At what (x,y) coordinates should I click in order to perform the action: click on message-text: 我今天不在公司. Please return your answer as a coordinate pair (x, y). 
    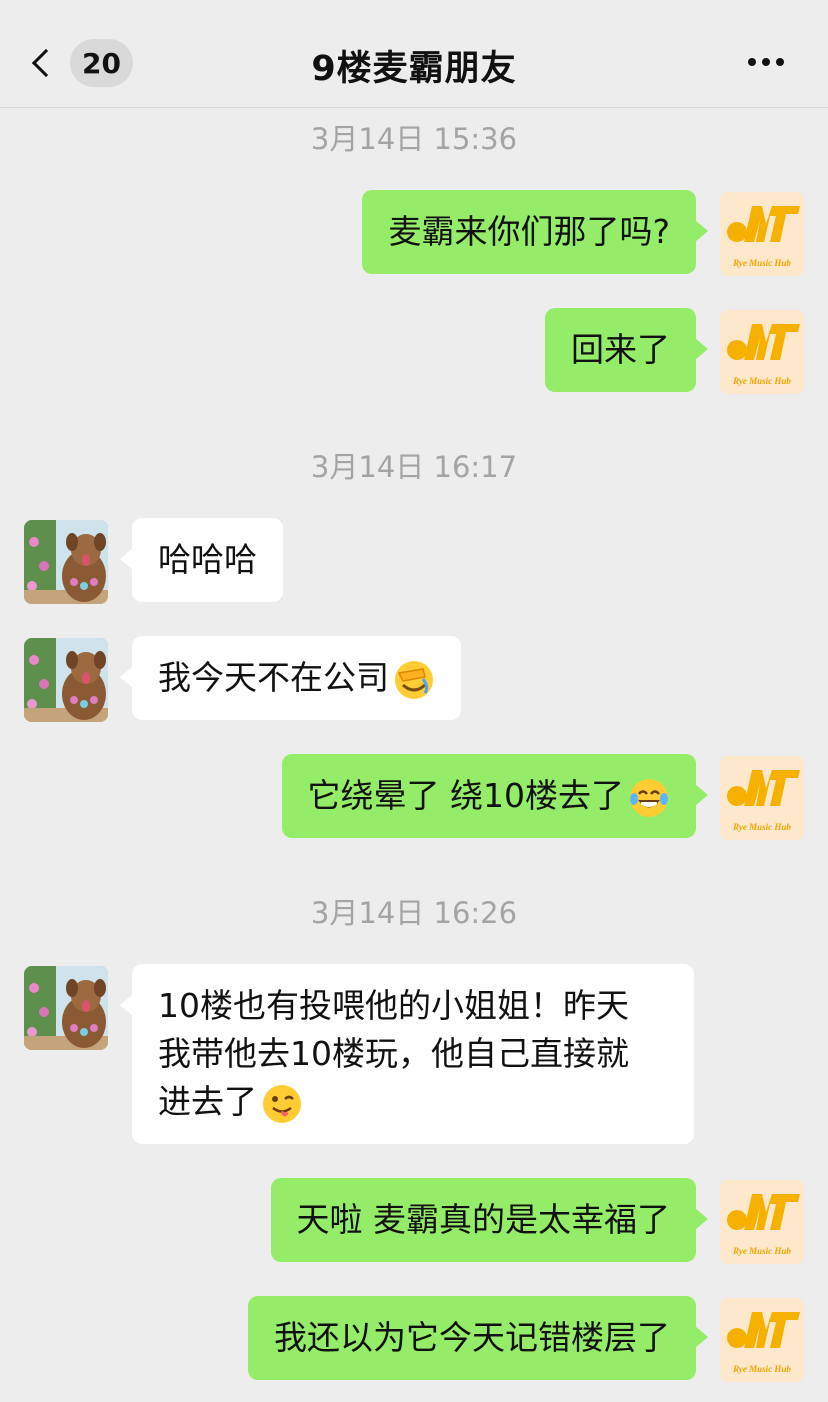
    Looking at the image, I should click on (273, 677).